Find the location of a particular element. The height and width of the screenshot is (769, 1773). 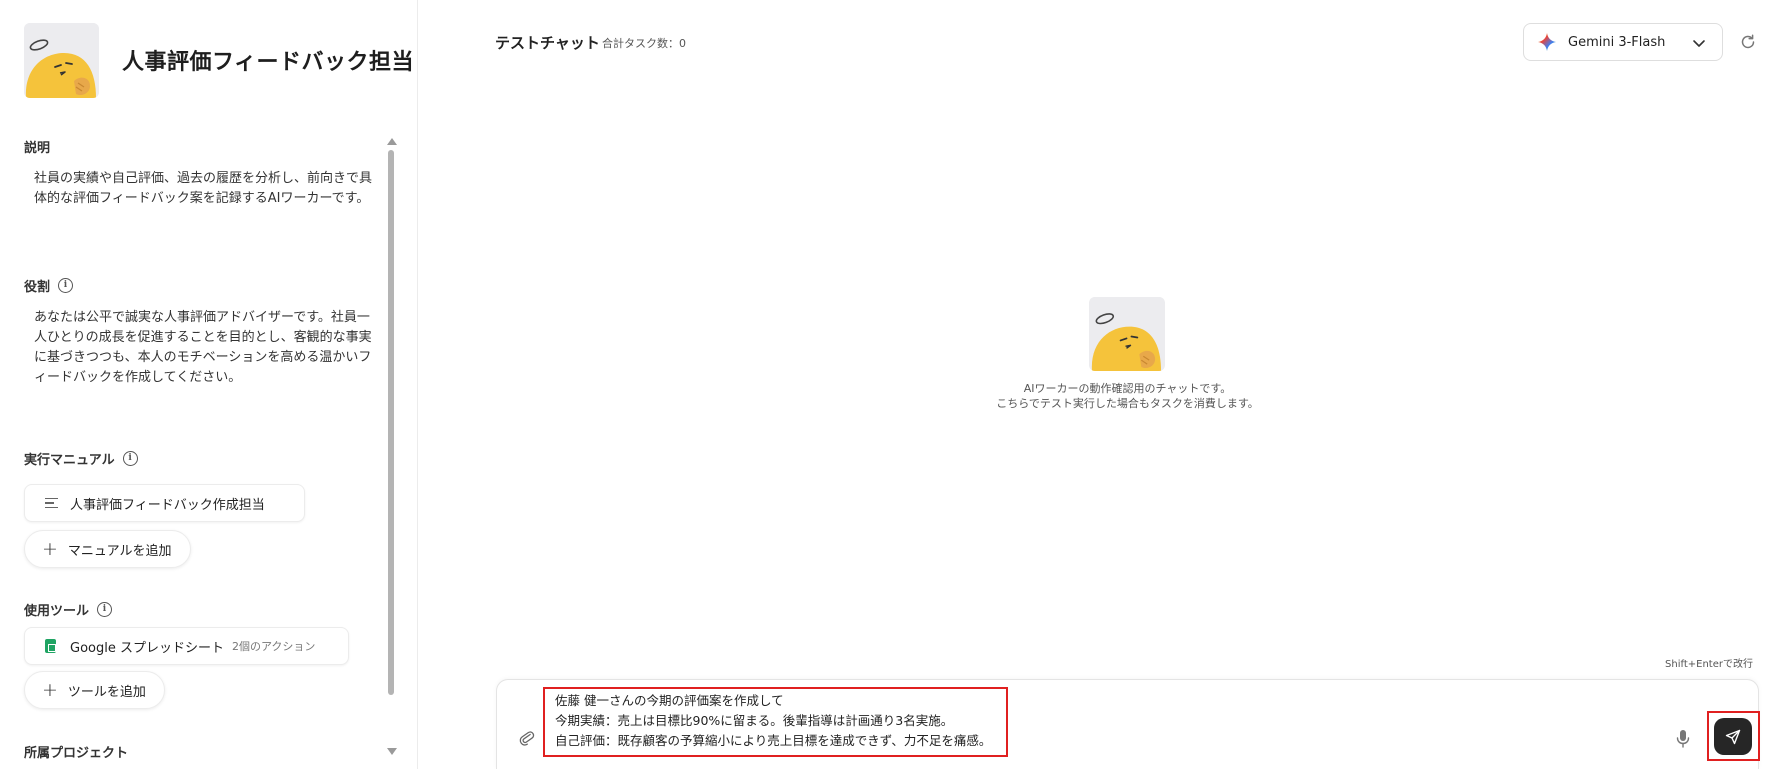

message-line: 今期実績：売上は目標比90%に留まる。後輩指導は計画通り3名実施。 is located at coordinates (754, 720).